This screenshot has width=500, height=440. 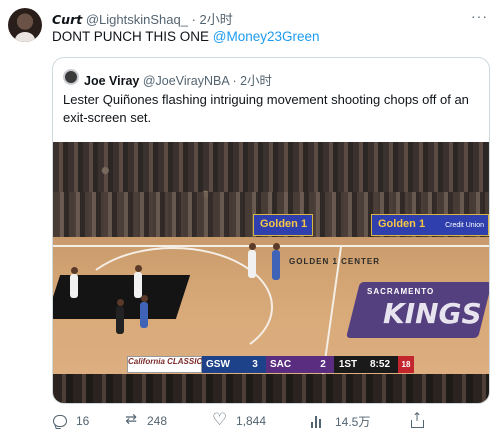 What do you see at coordinates (220, 420) in the screenshot?
I see `heart-icon` at bounding box center [220, 420].